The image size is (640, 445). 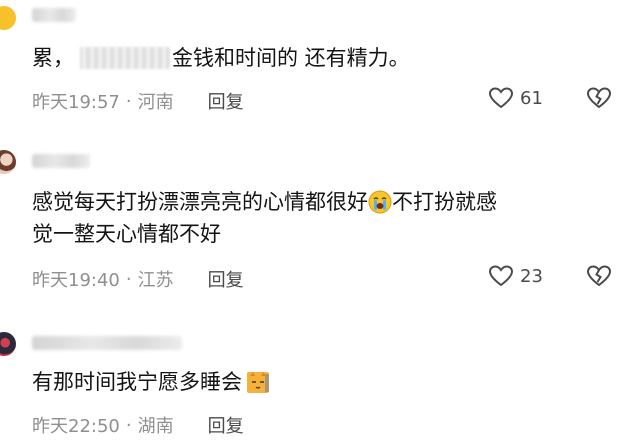 What do you see at coordinates (291, 58) in the screenshot?
I see `comment-text-part: 金钱和时间的 还有精力。` at bounding box center [291, 58].